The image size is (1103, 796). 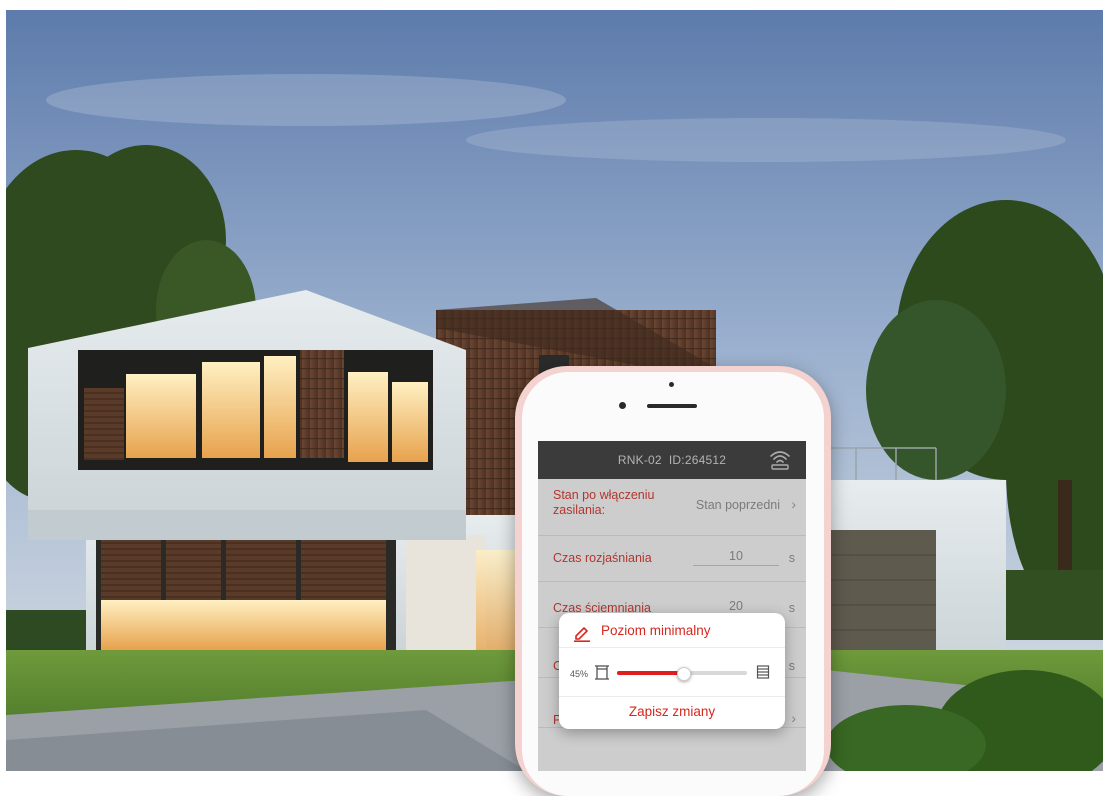 What do you see at coordinates (671, 384) in the screenshot?
I see `phone-camera` at bounding box center [671, 384].